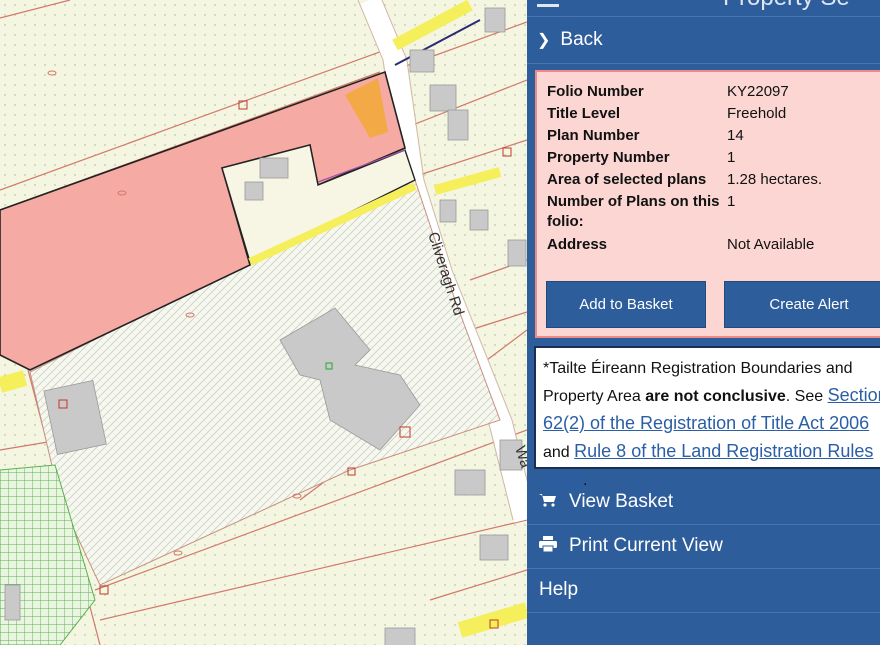  I want to click on info-row-plans-count: Number of Plans on this folio: 1, so click(684, 213).